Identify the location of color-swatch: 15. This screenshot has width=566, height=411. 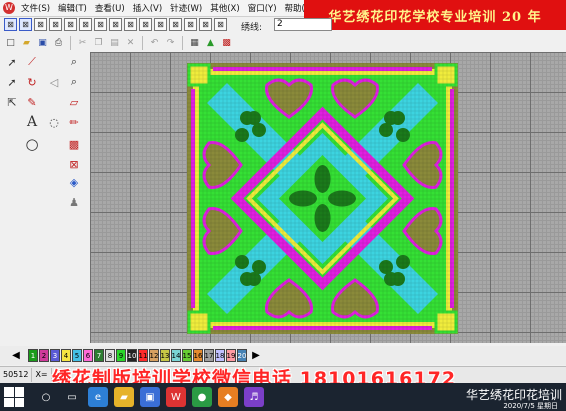
(187, 355).